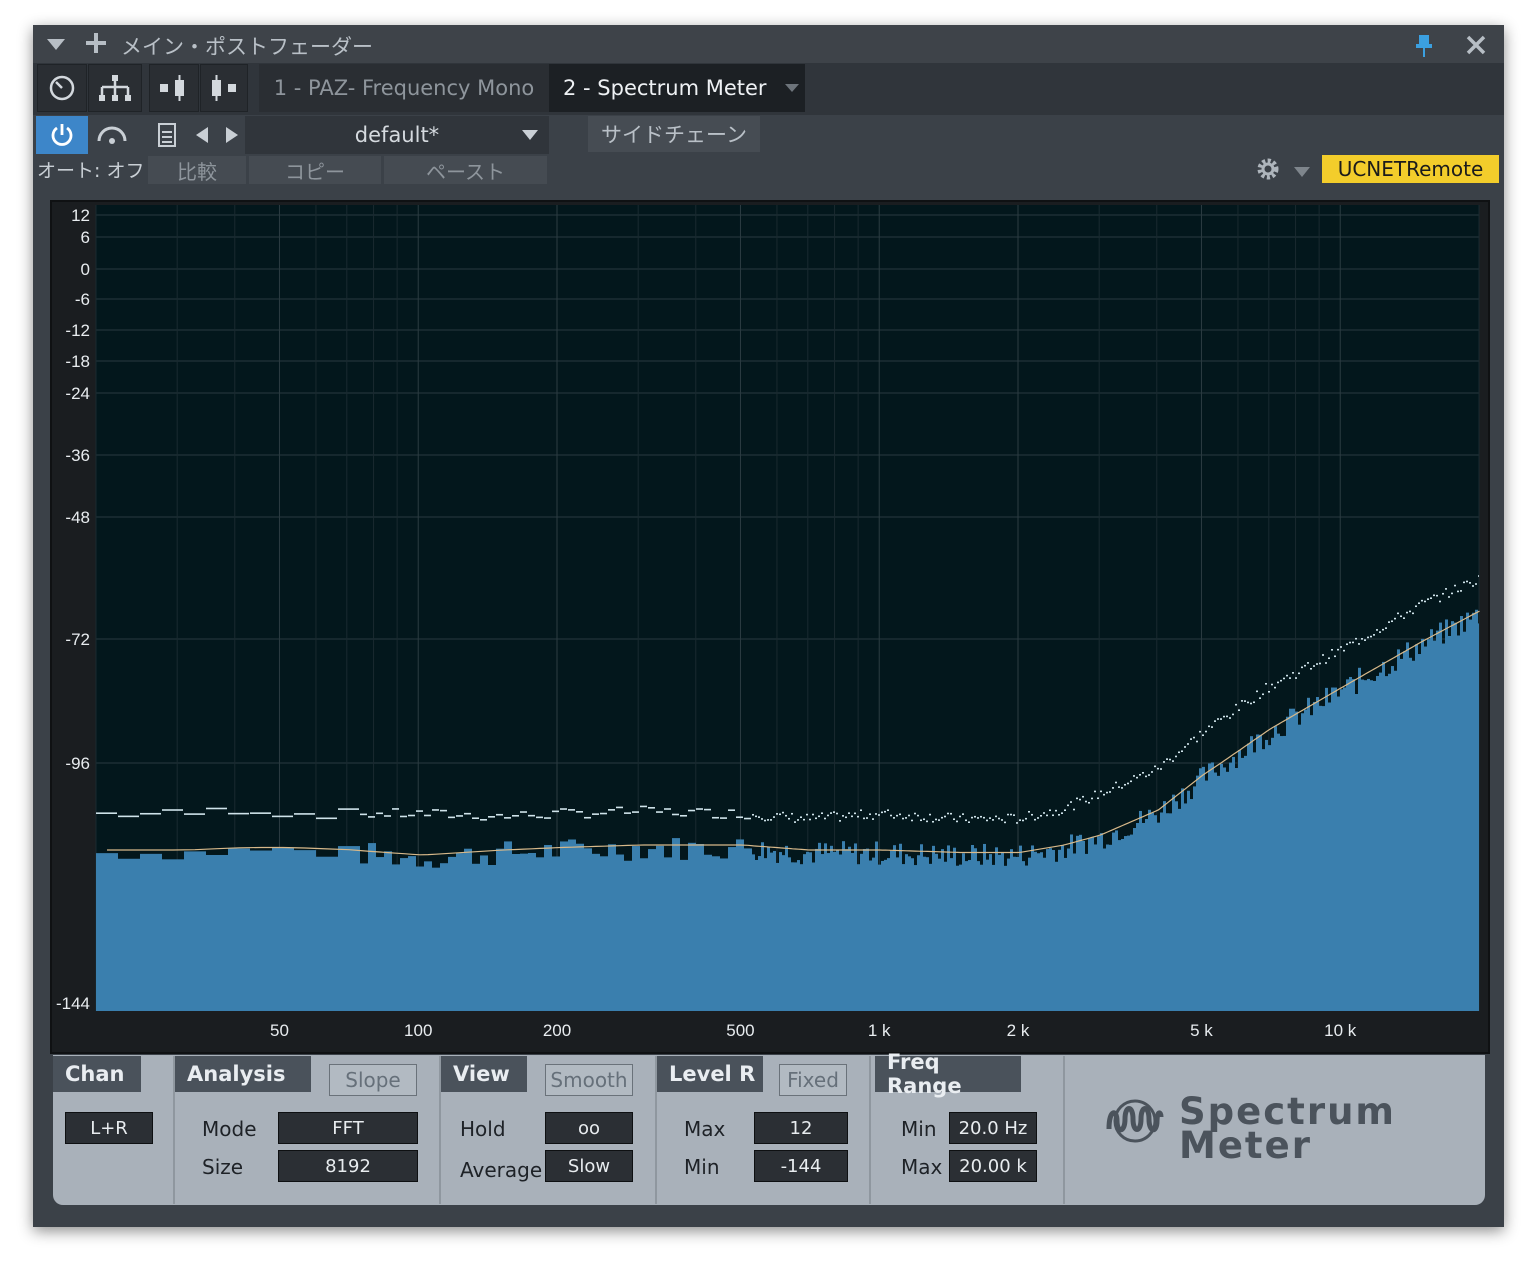 The image size is (1538, 1268). Describe the element at coordinates (224, 88) in the screenshot. I see `insert-right-icon` at that location.